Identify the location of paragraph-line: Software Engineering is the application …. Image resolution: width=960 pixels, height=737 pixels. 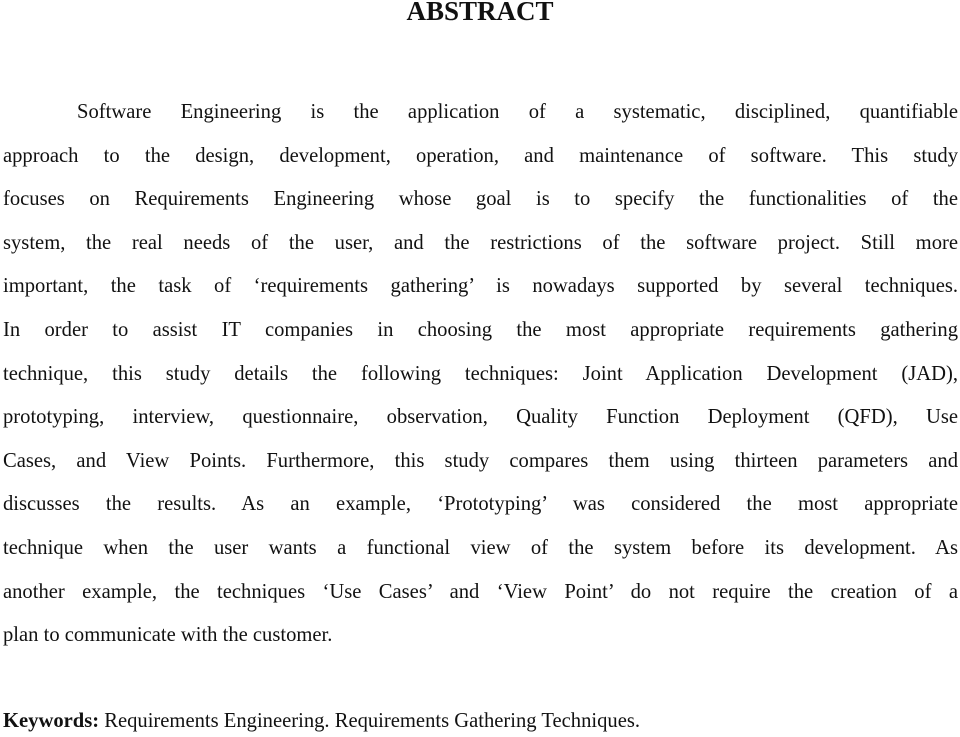
(517, 112).